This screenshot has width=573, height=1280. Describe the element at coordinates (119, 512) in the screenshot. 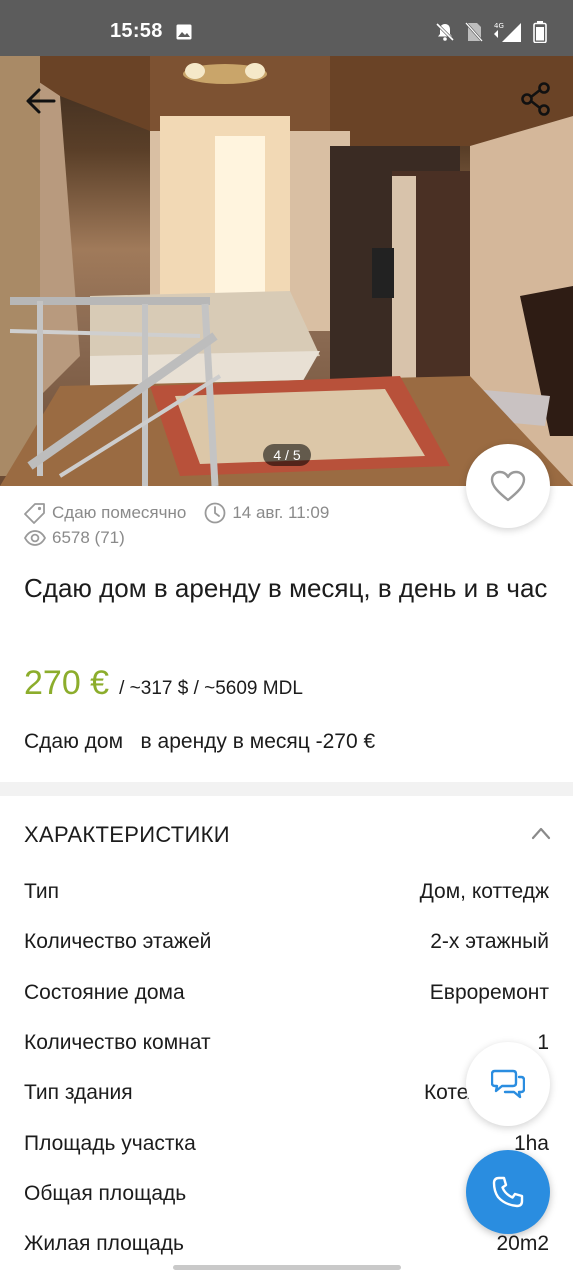

I see `rent-type: Сдаю помесячно` at that location.